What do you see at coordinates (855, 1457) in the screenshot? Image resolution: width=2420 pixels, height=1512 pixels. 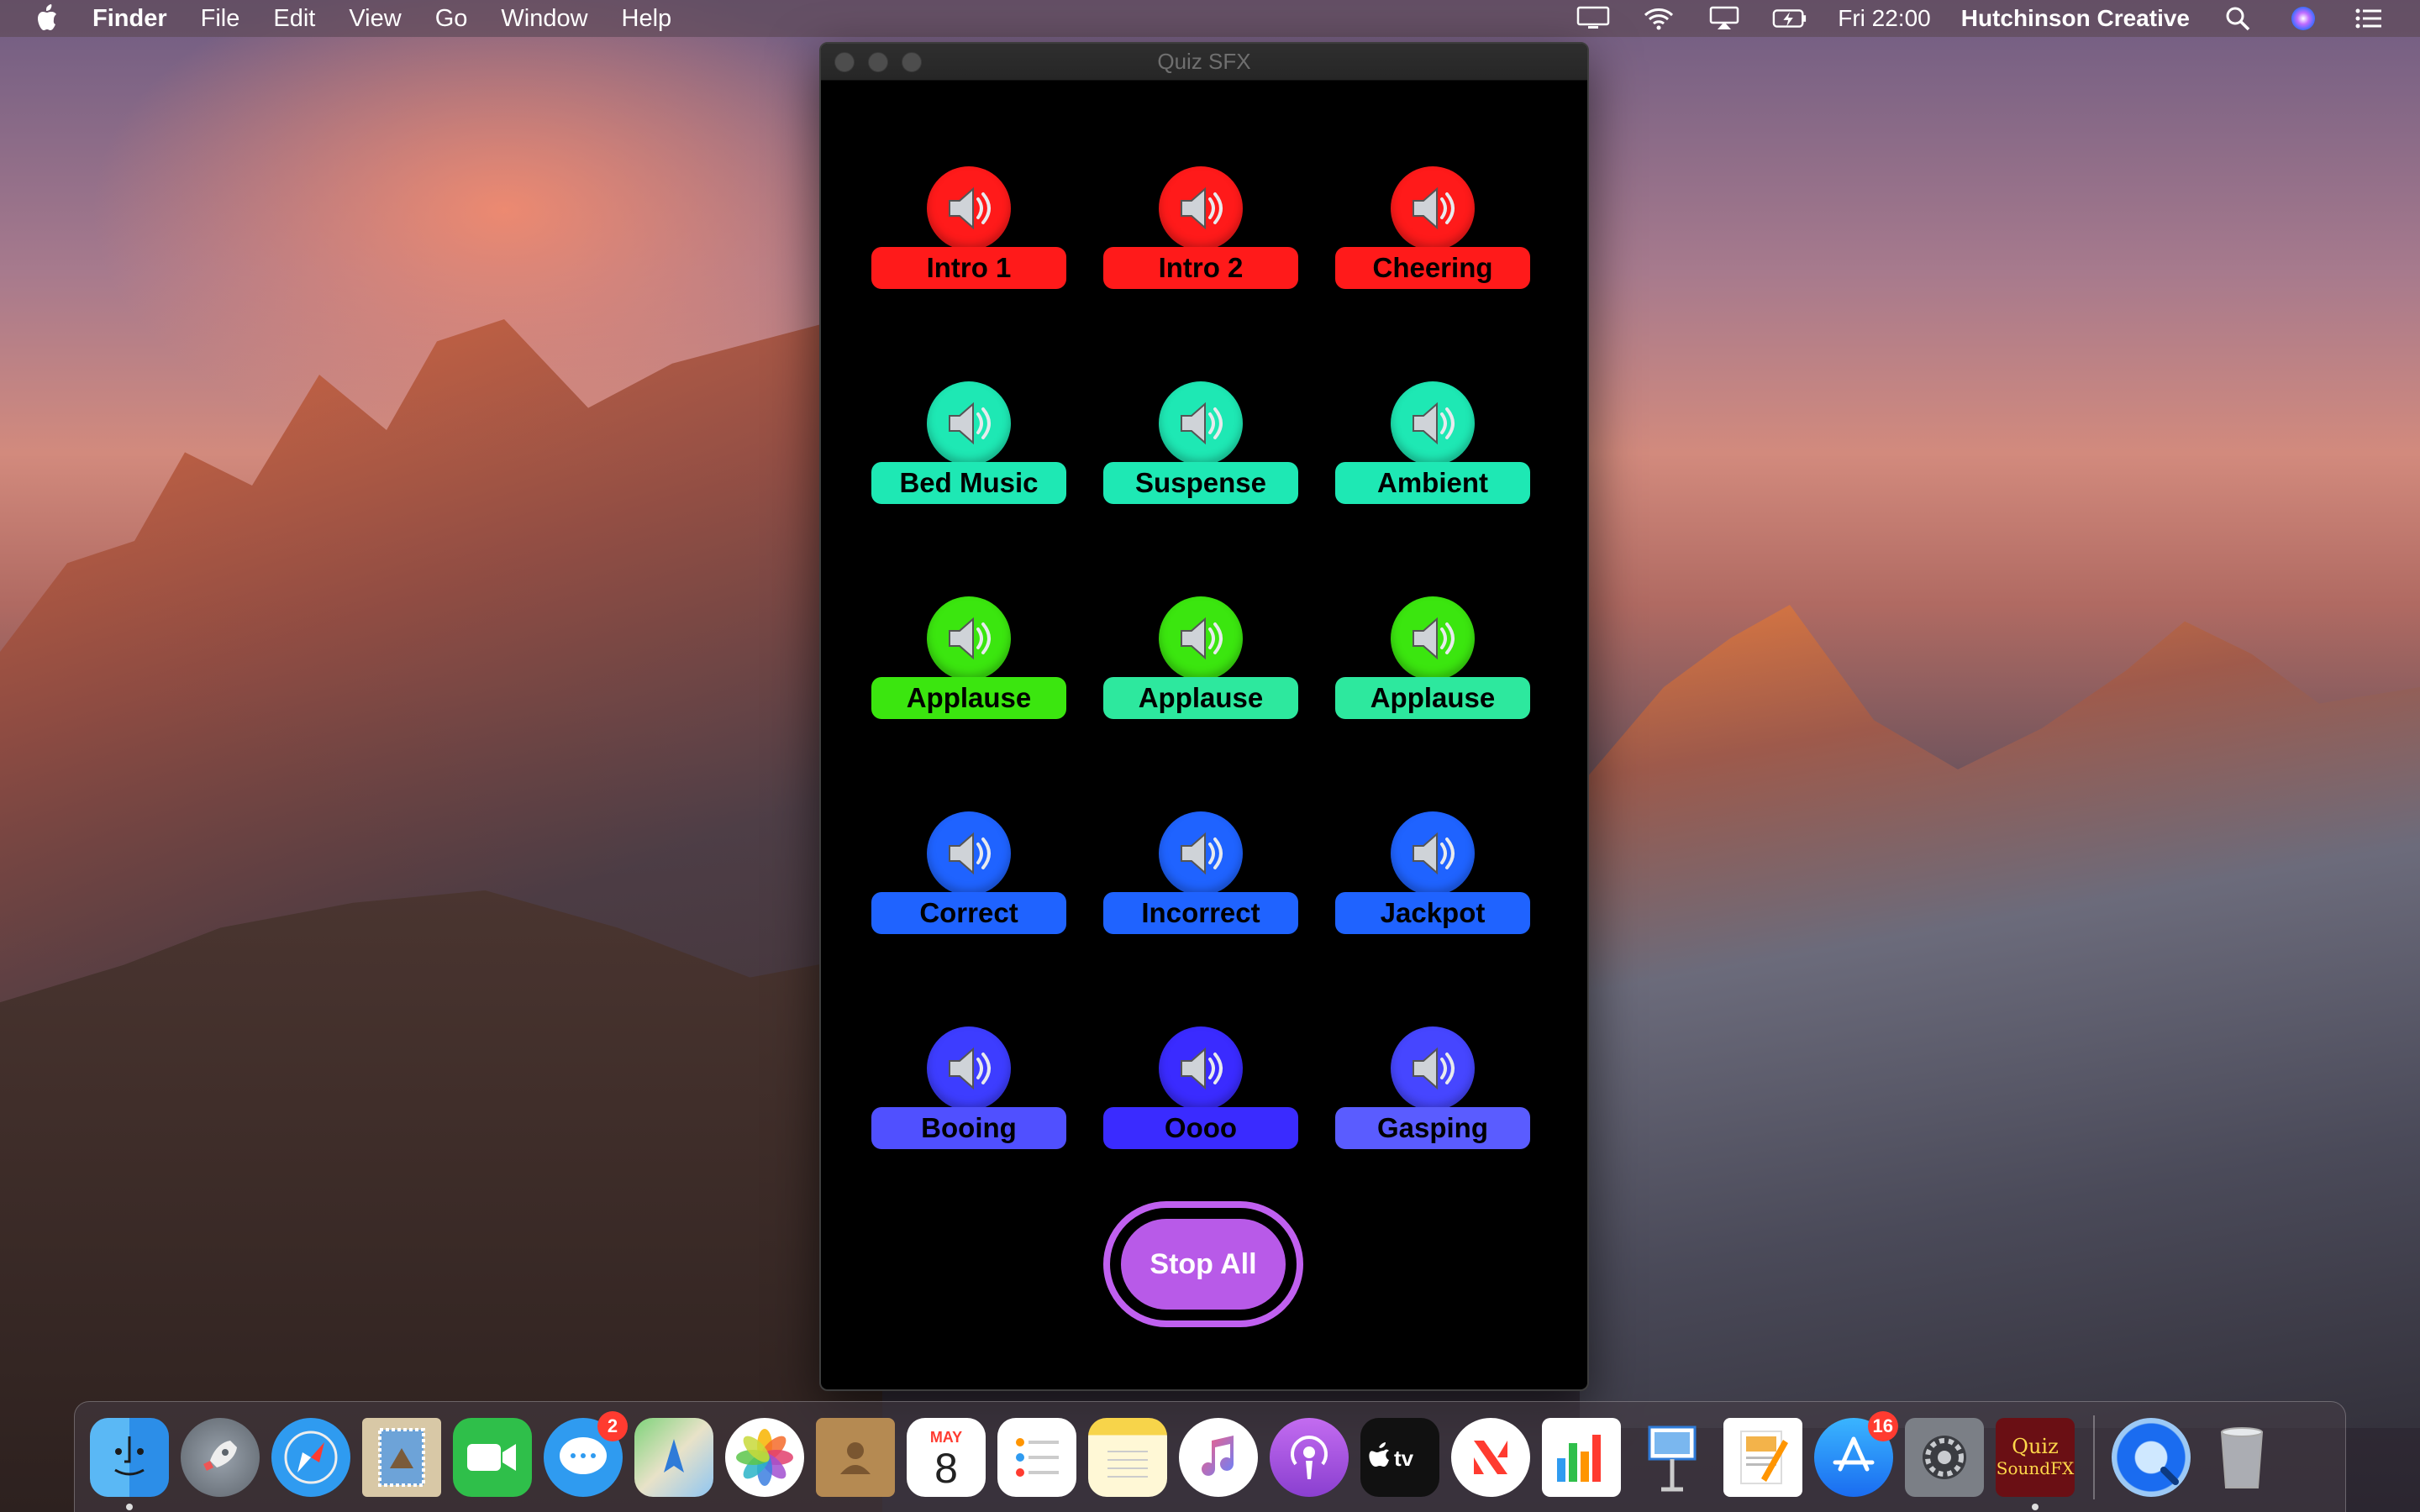 I see `contacts-icon` at bounding box center [855, 1457].